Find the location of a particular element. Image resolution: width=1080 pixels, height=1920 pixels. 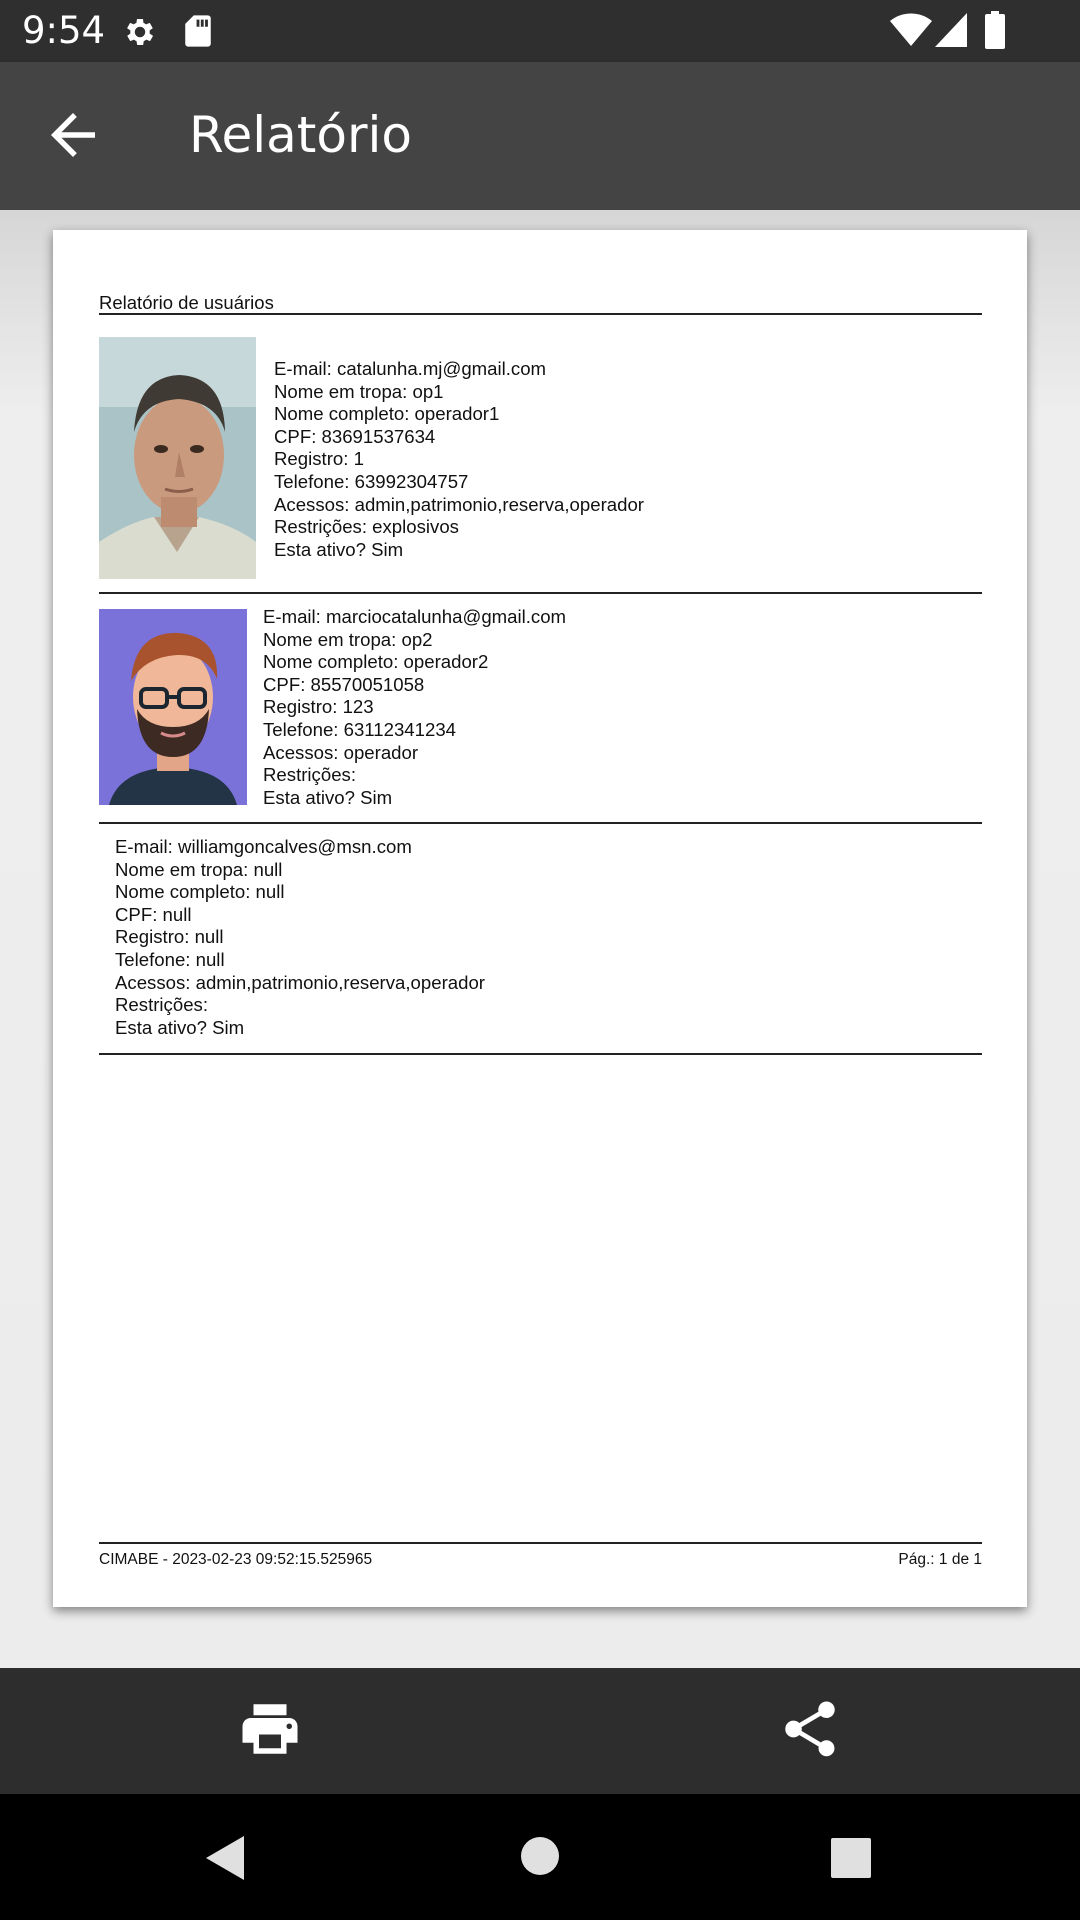

share-icon is located at coordinates (810, 1729).